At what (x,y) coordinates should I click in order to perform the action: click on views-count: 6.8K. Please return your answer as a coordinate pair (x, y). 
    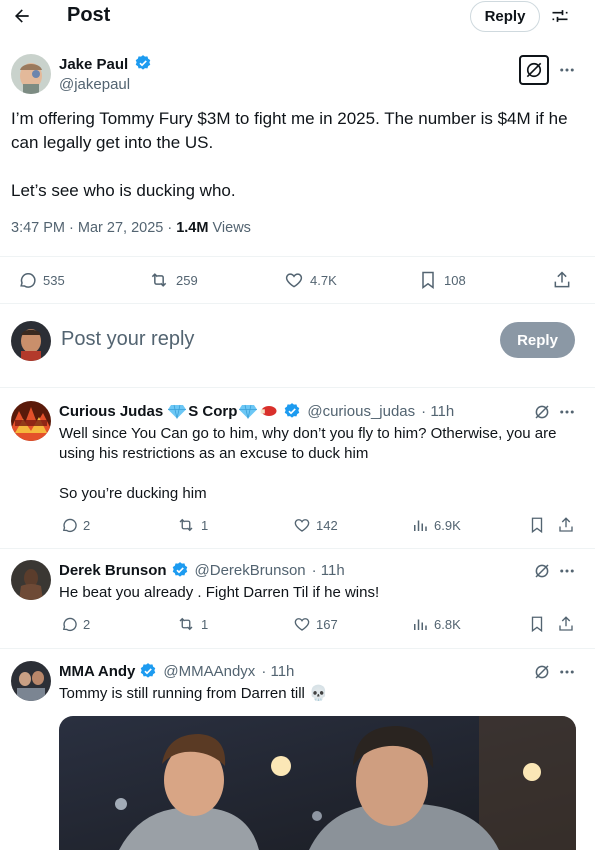
    Looking at the image, I should click on (447, 624).